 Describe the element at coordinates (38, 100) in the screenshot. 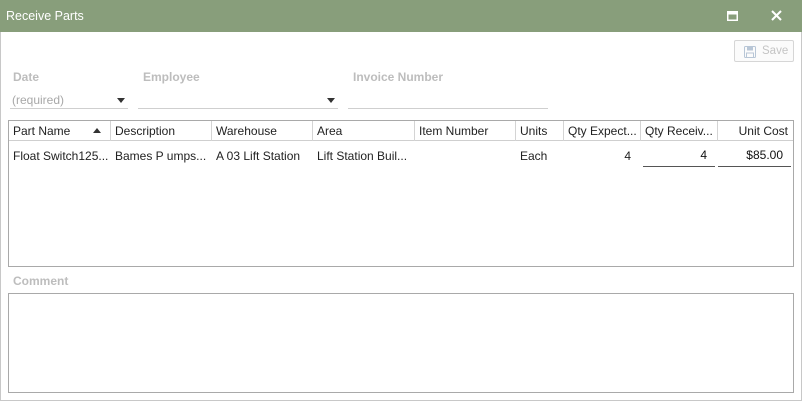

I see `date-value: (required)` at that location.